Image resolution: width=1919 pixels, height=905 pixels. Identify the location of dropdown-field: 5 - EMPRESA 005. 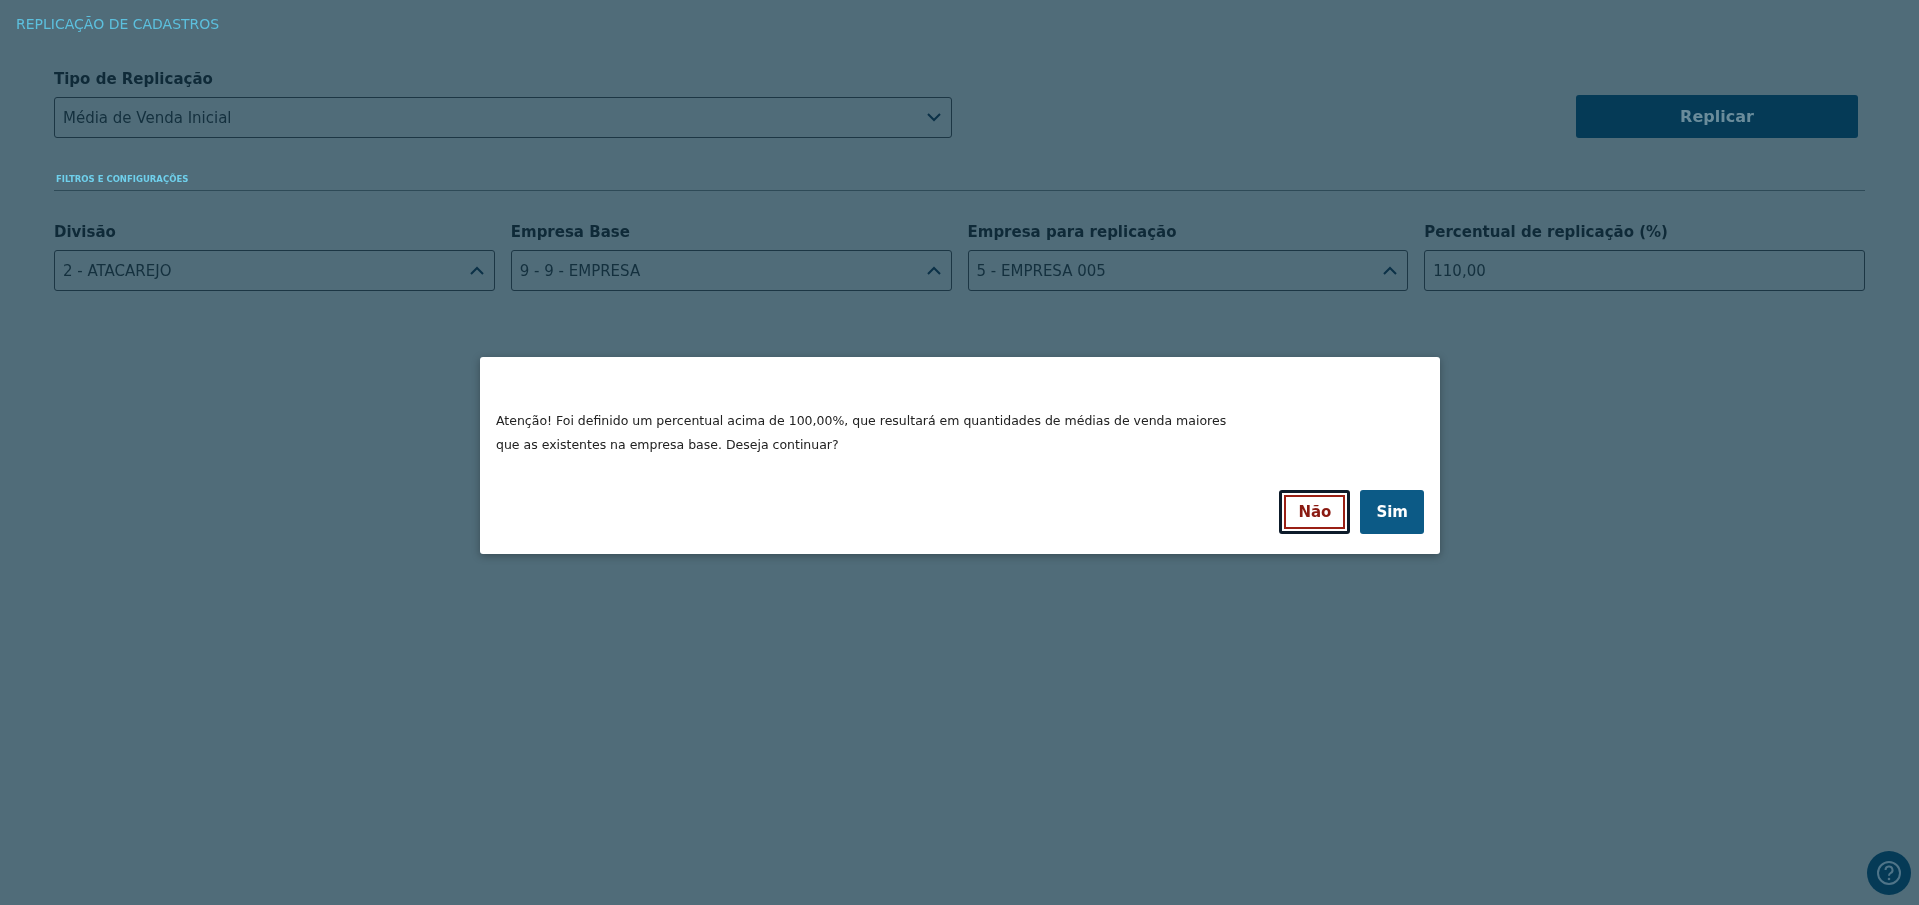
(1188, 270).